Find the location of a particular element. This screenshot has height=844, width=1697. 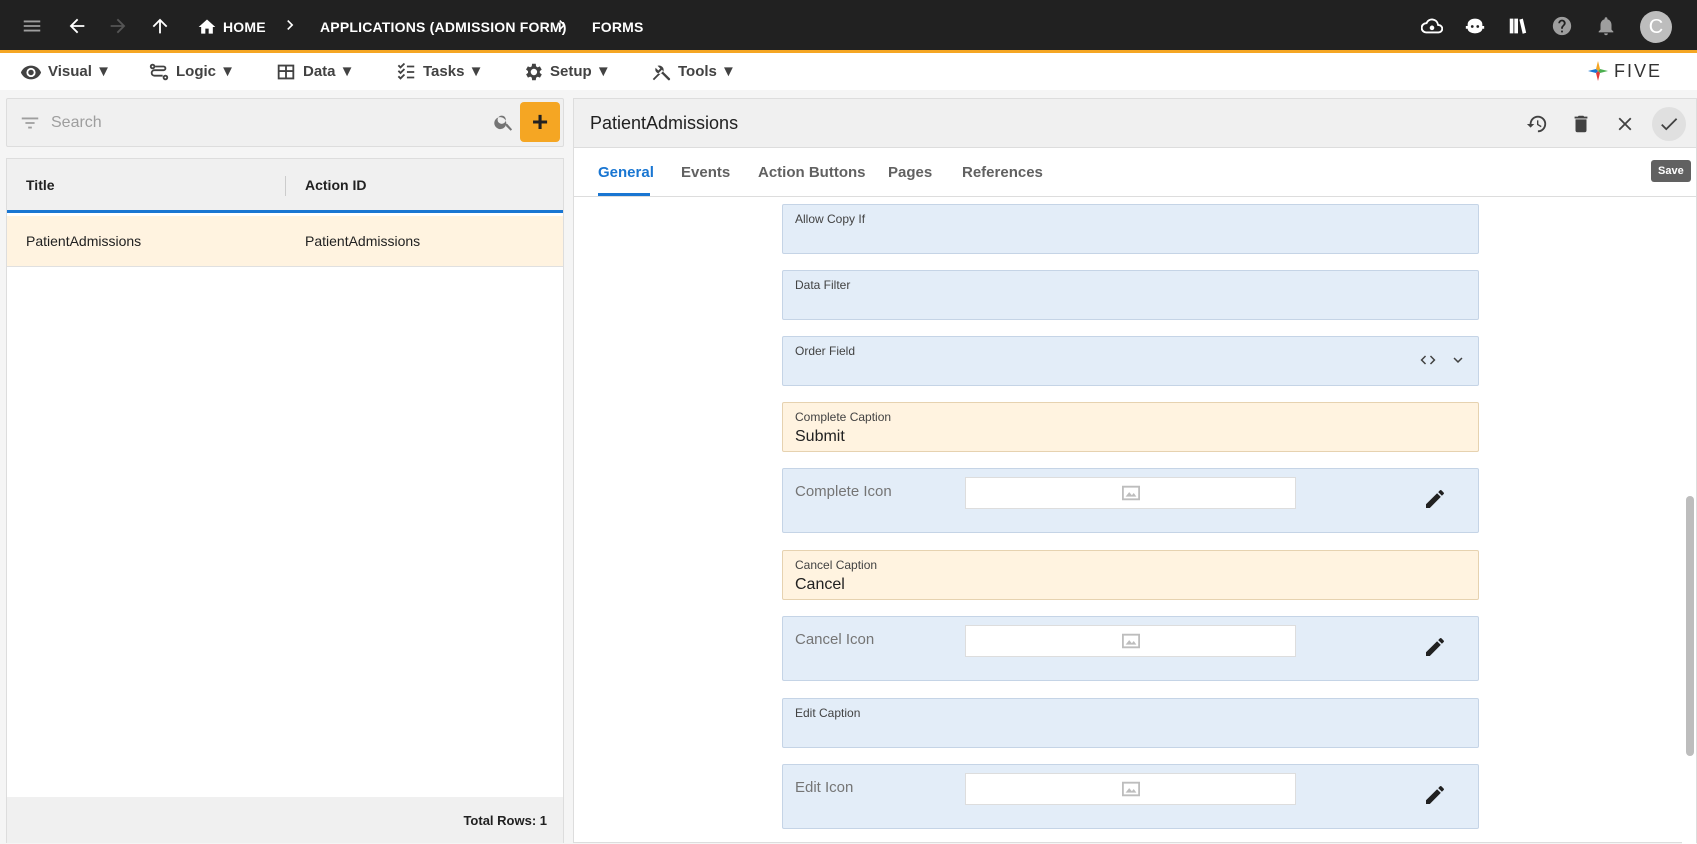

total-rows-count: Total Rows: 1 is located at coordinates (505, 820).